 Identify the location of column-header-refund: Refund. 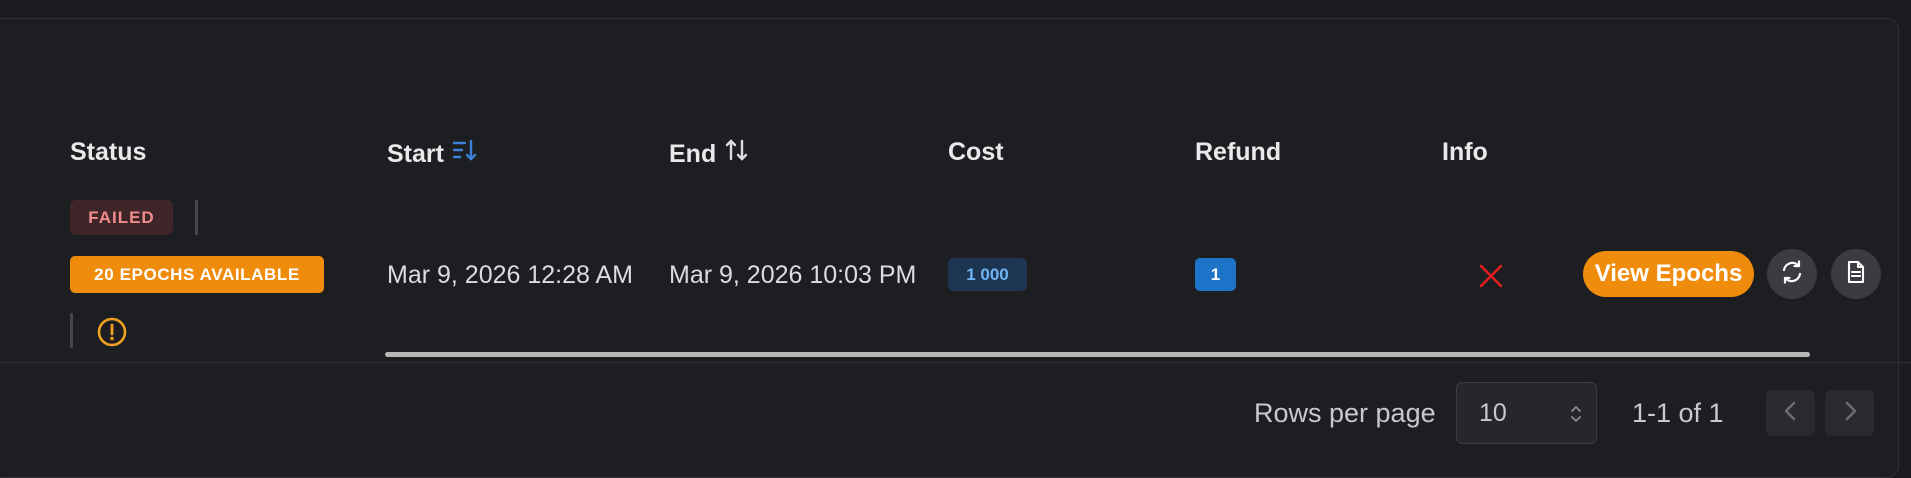
(1238, 152).